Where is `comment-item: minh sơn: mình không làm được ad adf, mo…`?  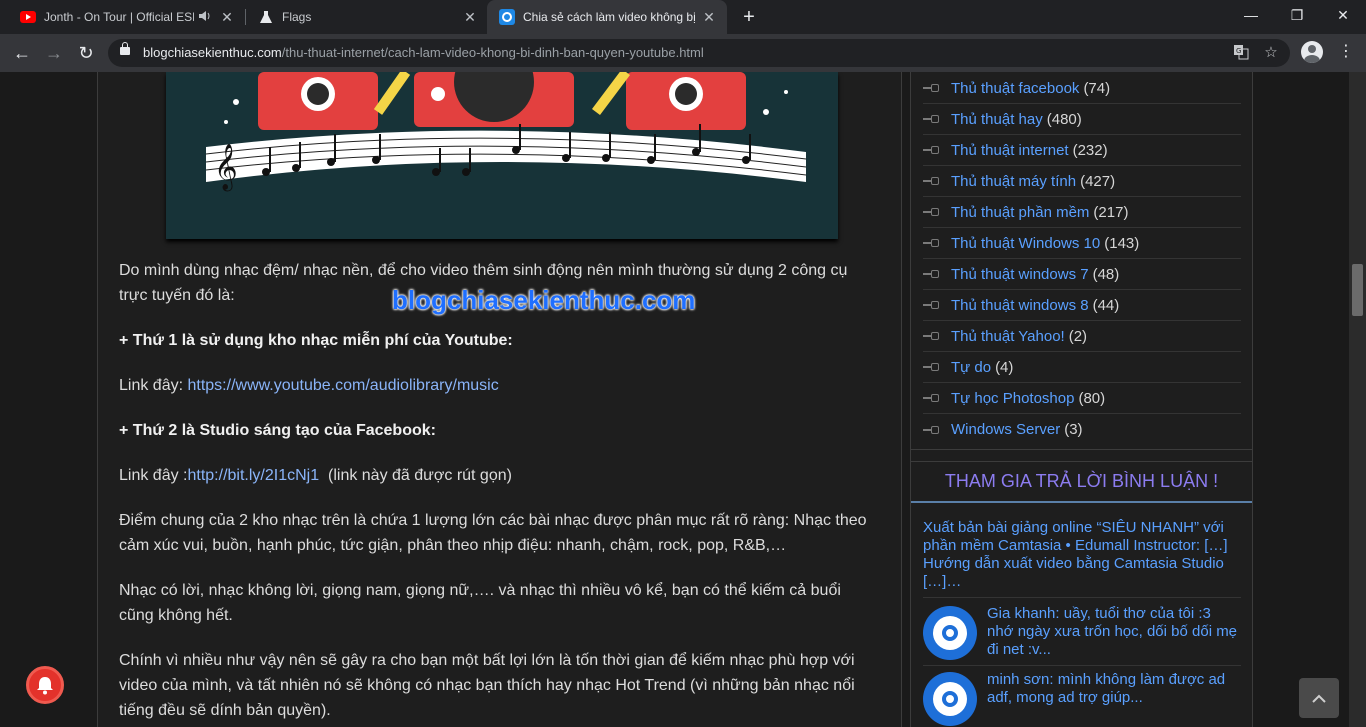
comment-item: minh sơn: mình không làm được ad adf, mo… is located at coordinates (1082, 696).